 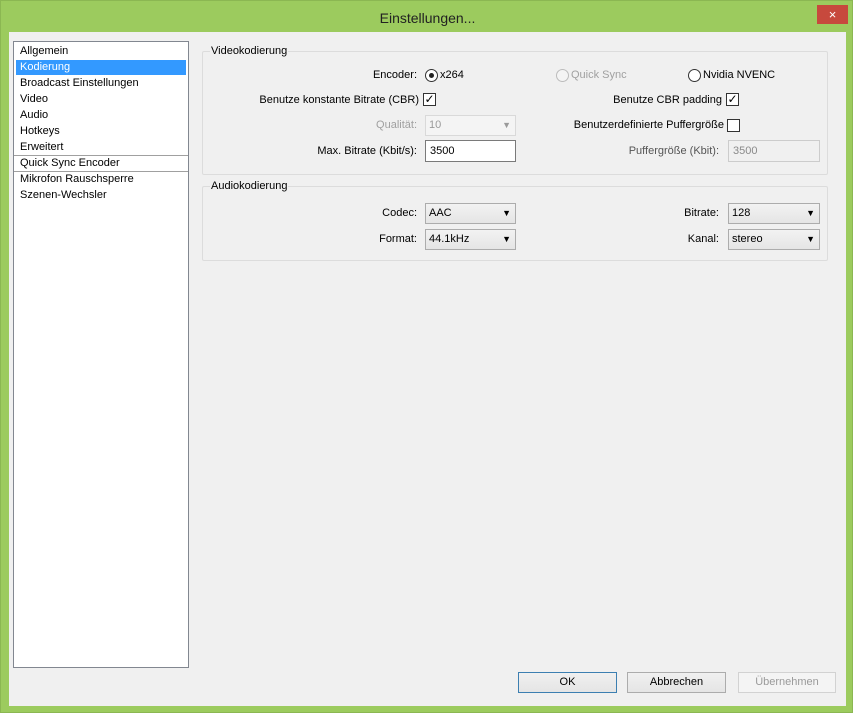 What do you see at coordinates (733, 125) in the screenshot?
I see `custom-buffer-checkbox` at bounding box center [733, 125].